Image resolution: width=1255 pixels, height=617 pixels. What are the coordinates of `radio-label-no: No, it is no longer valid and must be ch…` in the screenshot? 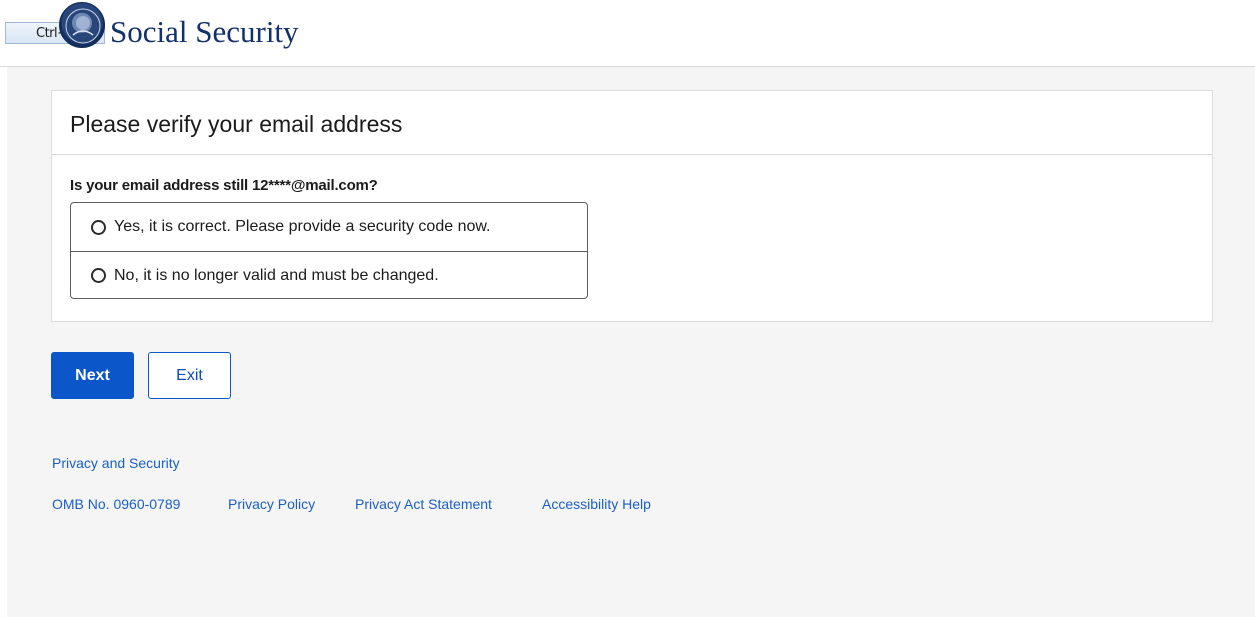 It's located at (276, 276).